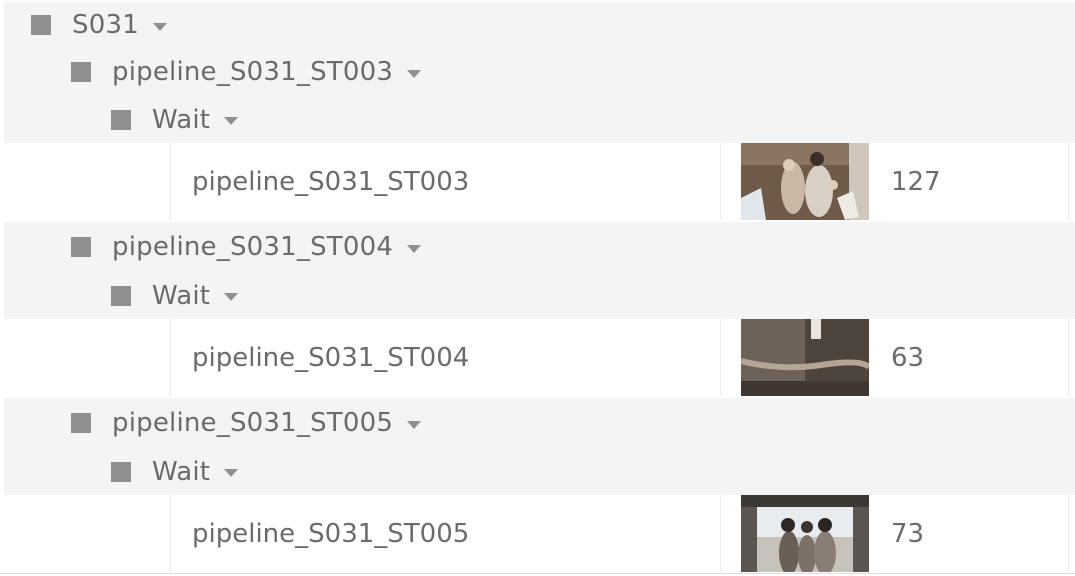 Image resolution: width=1075 pixels, height=576 pixels. I want to click on frame-count: 63, so click(908, 358).